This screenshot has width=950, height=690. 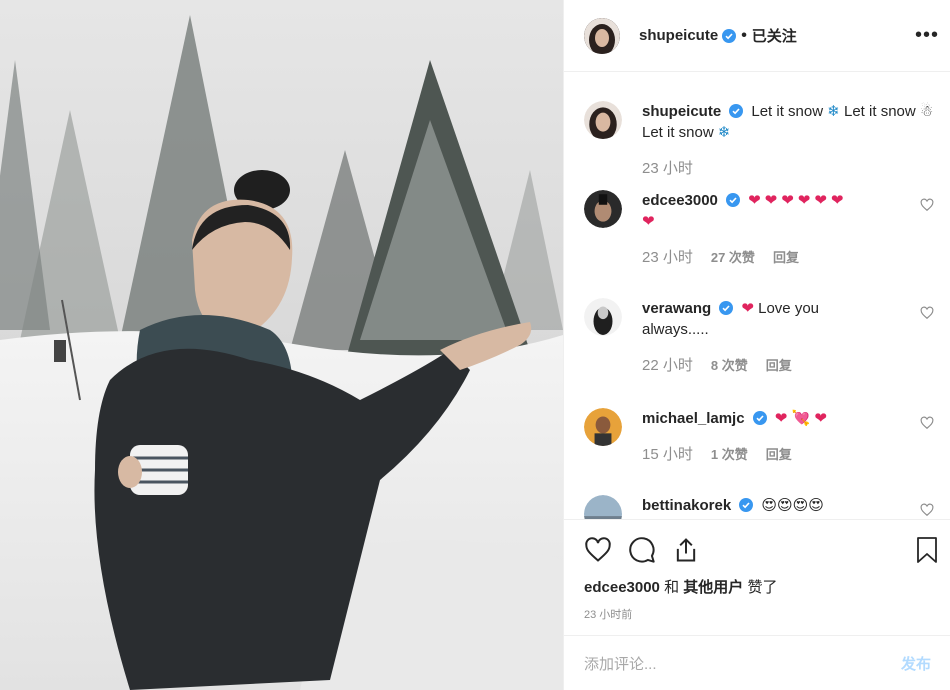 I want to click on post-comment-button: 发布, so click(x=916, y=663).